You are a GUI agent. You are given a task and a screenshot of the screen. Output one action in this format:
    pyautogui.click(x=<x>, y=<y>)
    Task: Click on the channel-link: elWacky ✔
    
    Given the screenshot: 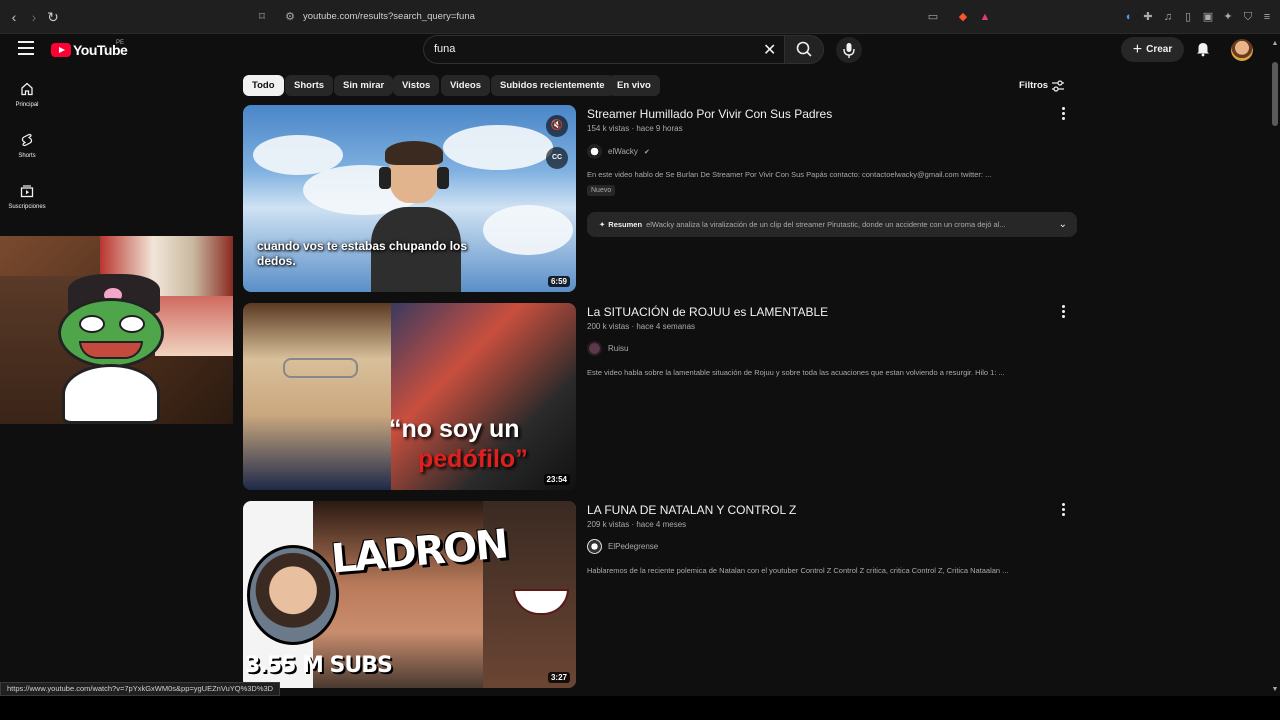 What is the action you would take?
    pyautogui.click(x=618, y=151)
    